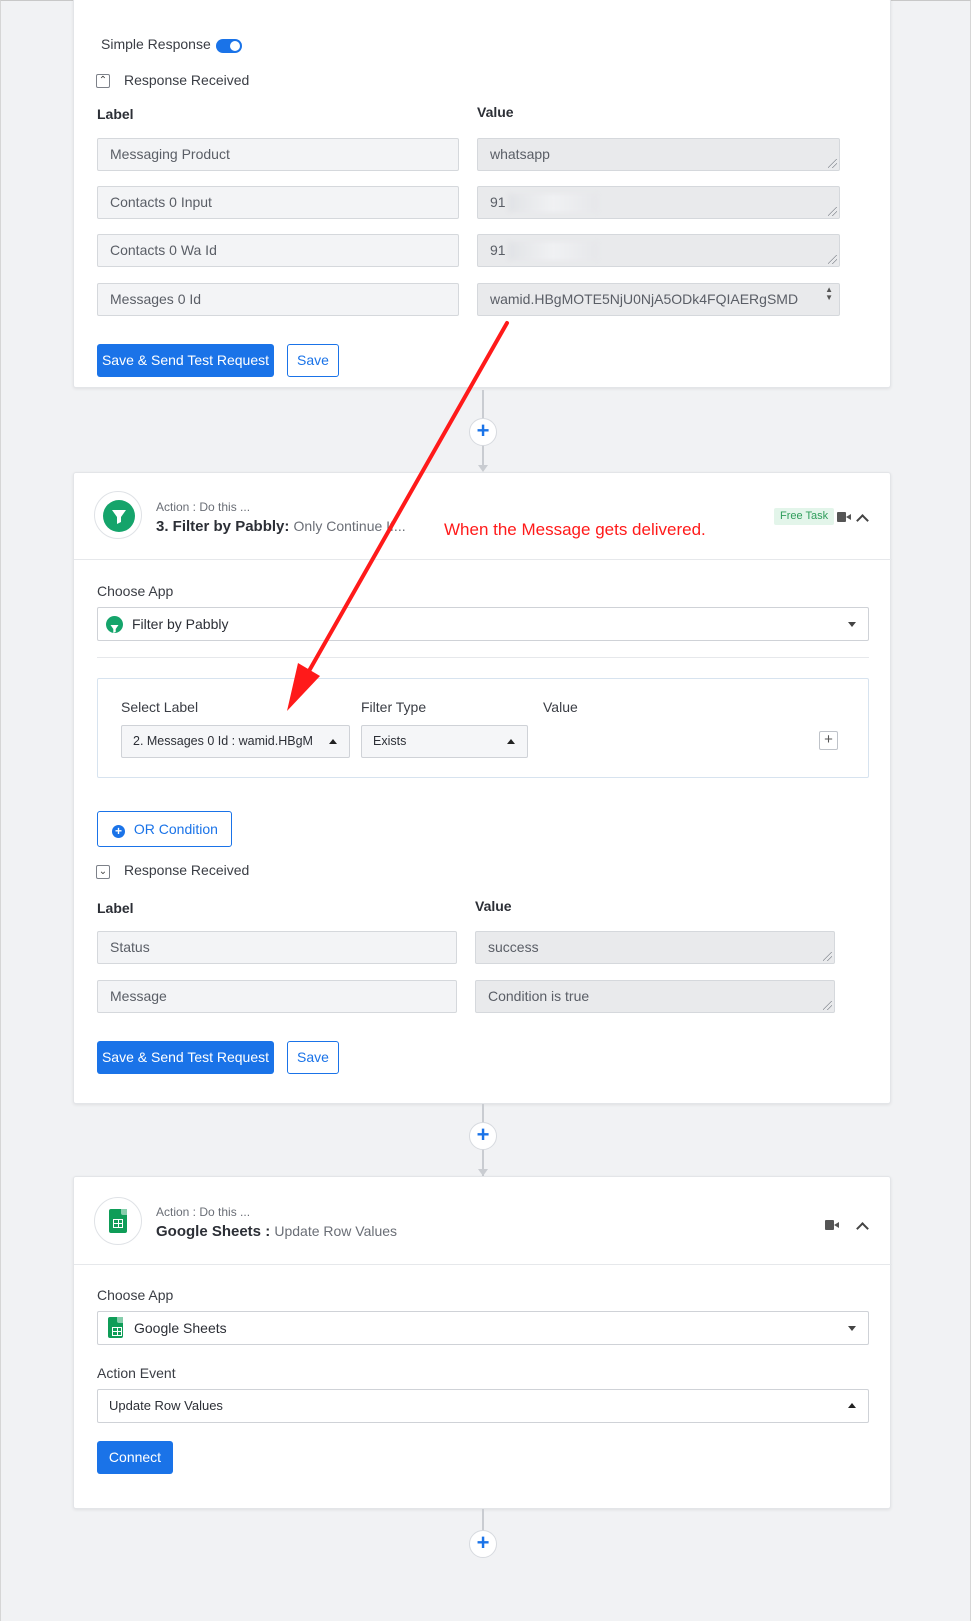 This screenshot has height=1621, width=971. What do you see at coordinates (277, 947) in the screenshot?
I see `response-label-field: Status` at bounding box center [277, 947].